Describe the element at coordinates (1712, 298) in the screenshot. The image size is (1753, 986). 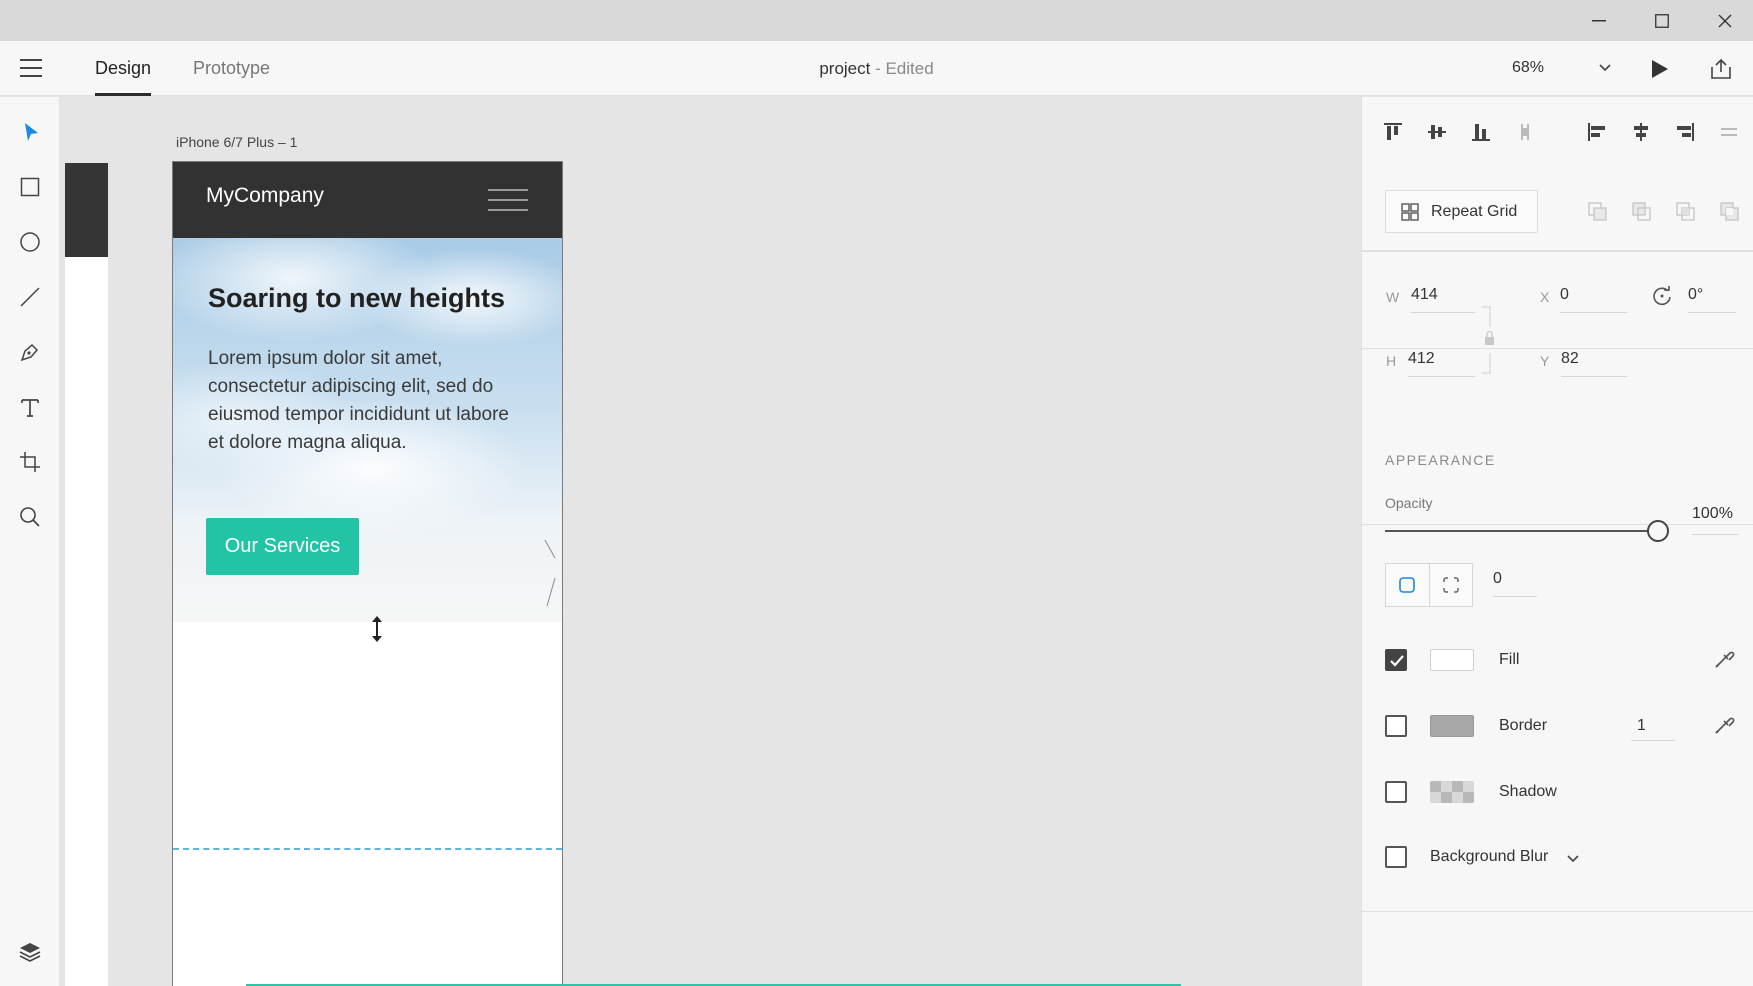
I see `rotation-input: 0°` at that location.